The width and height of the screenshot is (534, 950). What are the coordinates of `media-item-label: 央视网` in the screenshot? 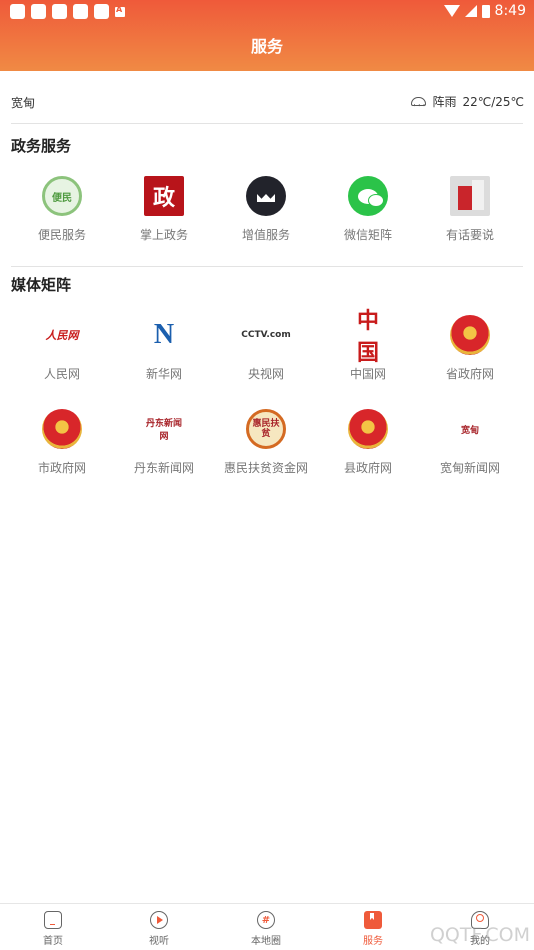 It's located at (265, 374).